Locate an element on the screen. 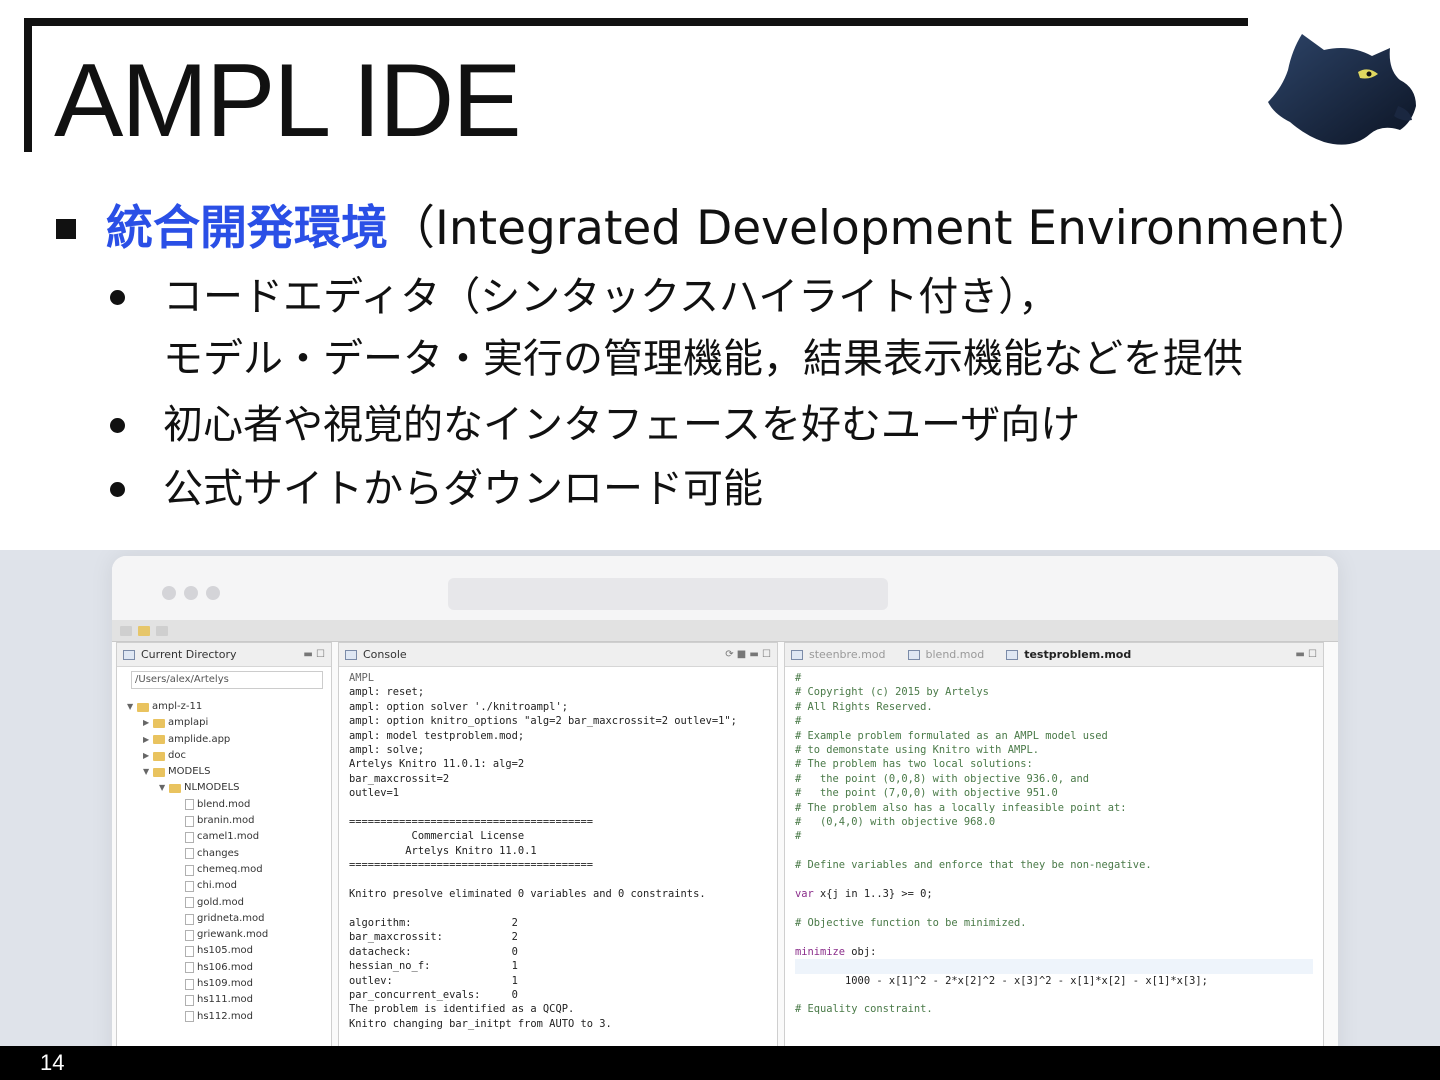 Image resolution: width=1440 pixels, height=1080 pixels. console-tab: Console is located at coordinates (385, 654).